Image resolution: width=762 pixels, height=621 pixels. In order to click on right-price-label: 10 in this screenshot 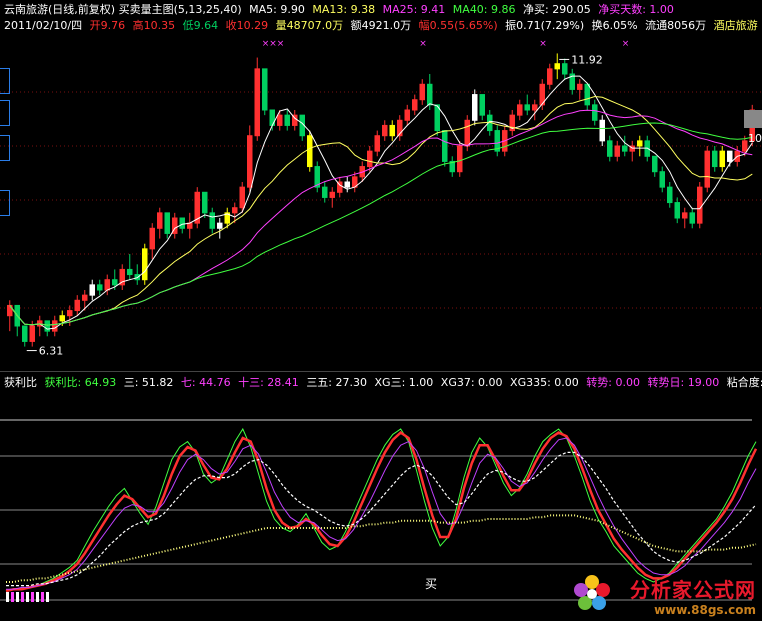, I will do `click(755, 138)`.